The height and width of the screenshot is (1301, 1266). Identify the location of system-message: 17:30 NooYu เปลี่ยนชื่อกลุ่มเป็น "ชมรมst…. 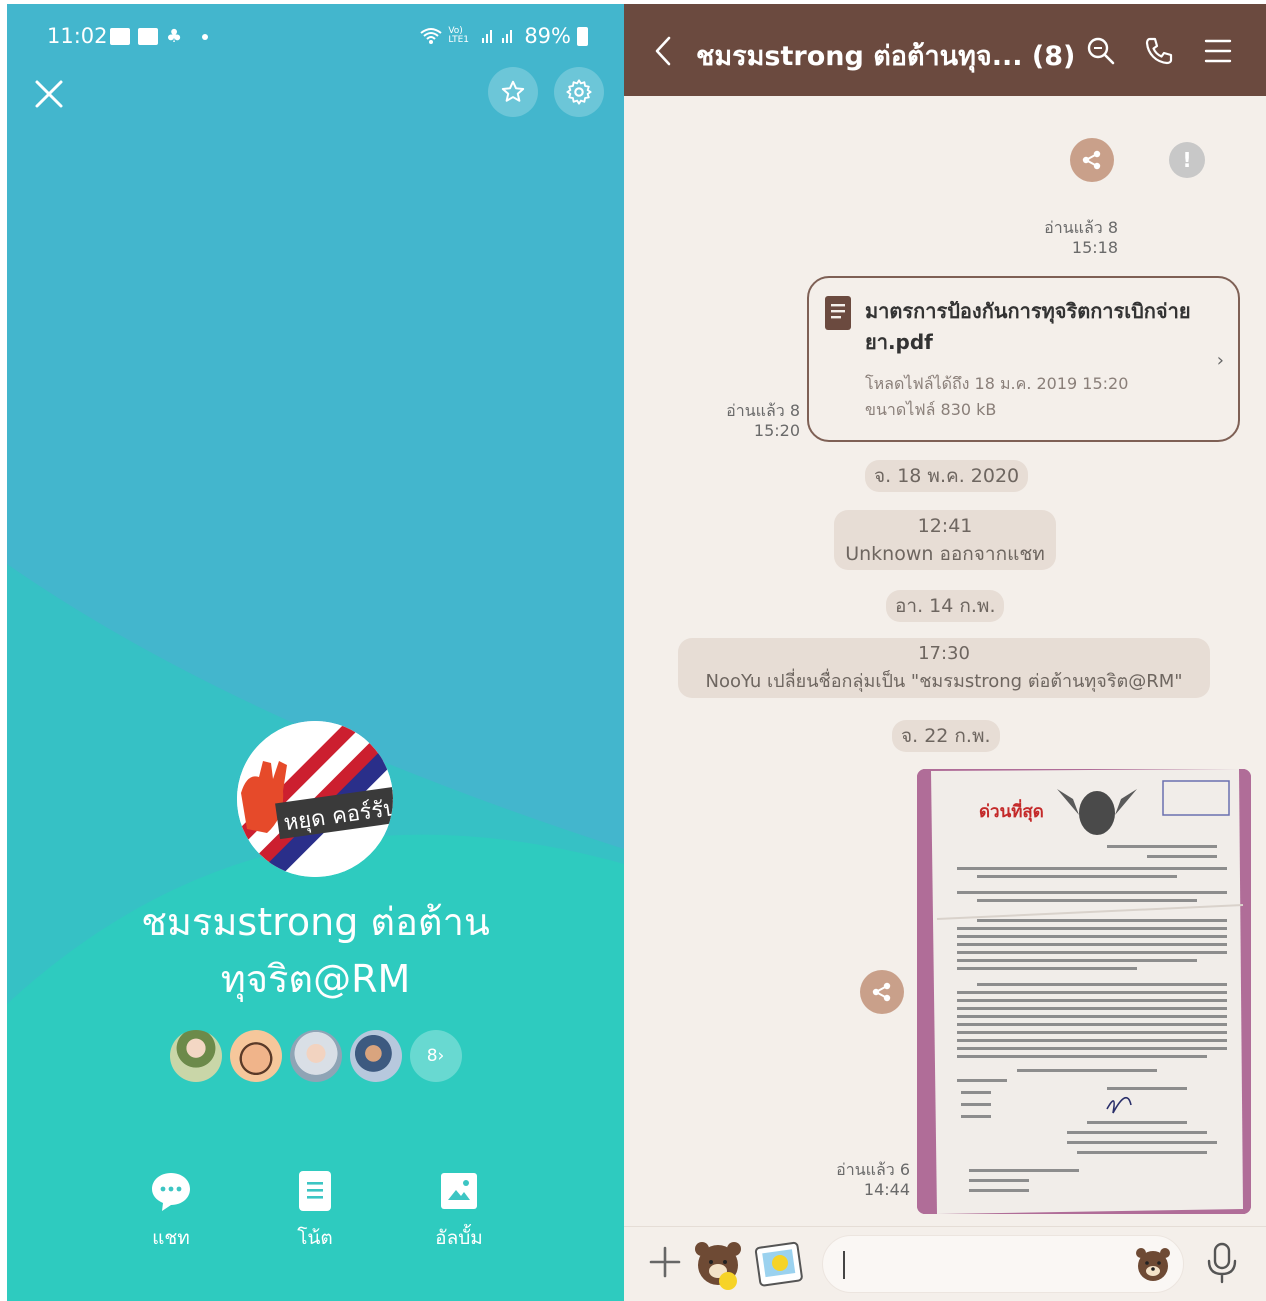
(944, 668).